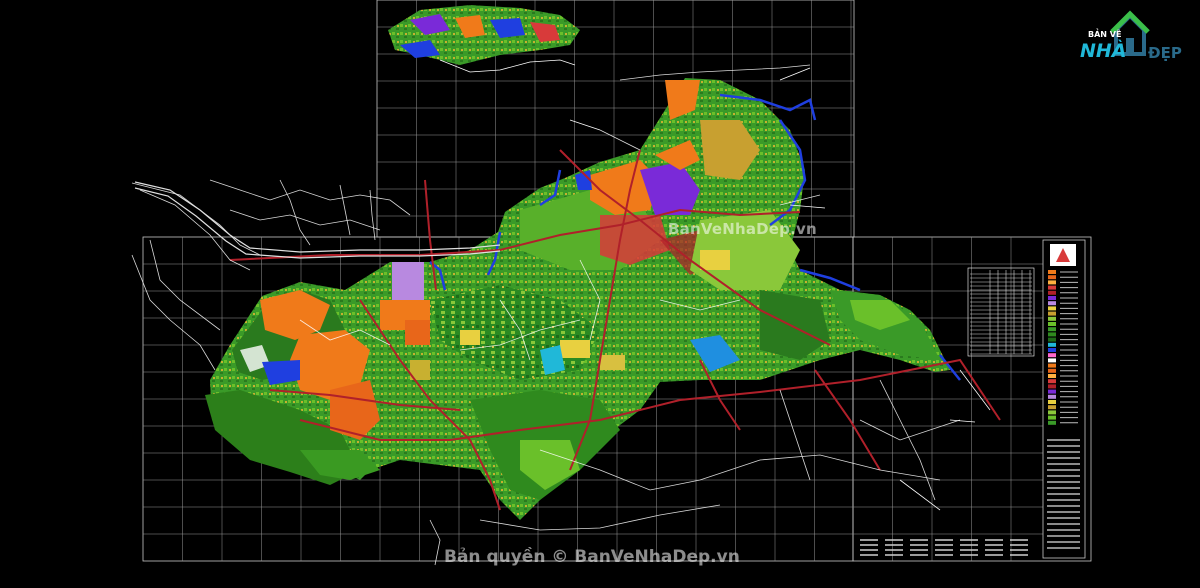 The image size is (1200, 588). Describe the element at coordinates (944, 547) in the screenshot. I see `bottom-notes` at that location.